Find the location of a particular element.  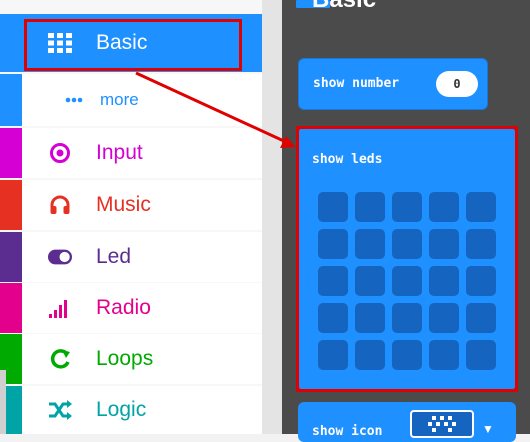

highlight-box-basic is located at coordinates (133, 45).